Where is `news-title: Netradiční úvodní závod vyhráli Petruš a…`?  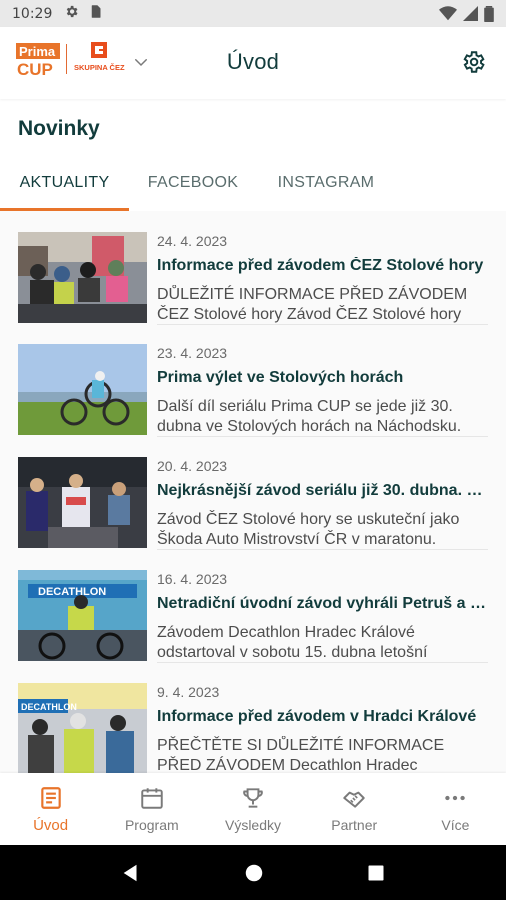
news-title: Netradiční úvodní závod vyhráli Petruš a… is located at coordinates (322, 603).